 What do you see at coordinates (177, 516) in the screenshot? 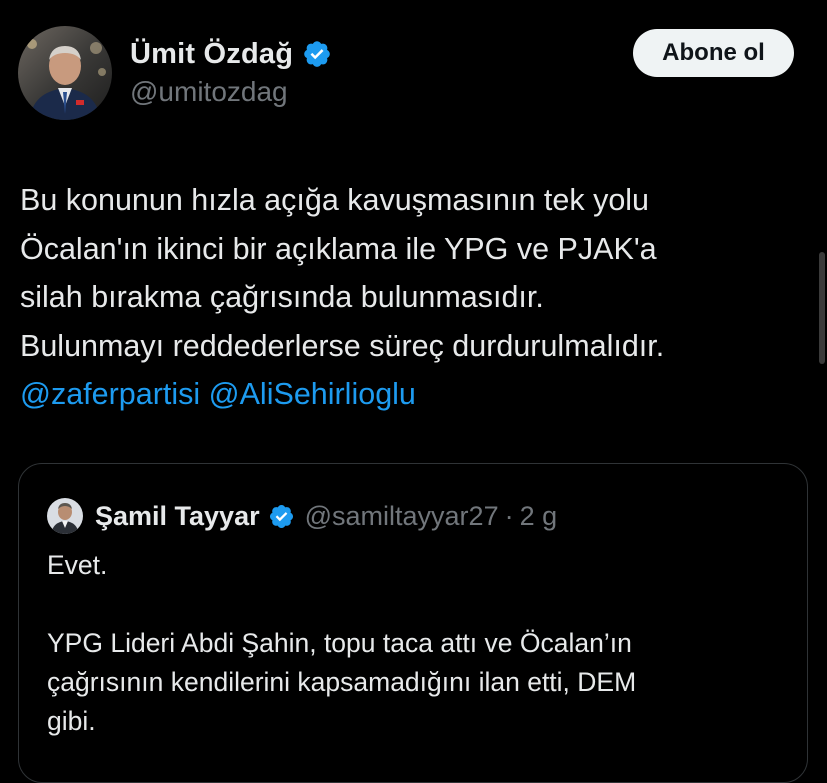
I see `quoted-author-name: Şamil Tayyar` at bounding box center [177, 516].